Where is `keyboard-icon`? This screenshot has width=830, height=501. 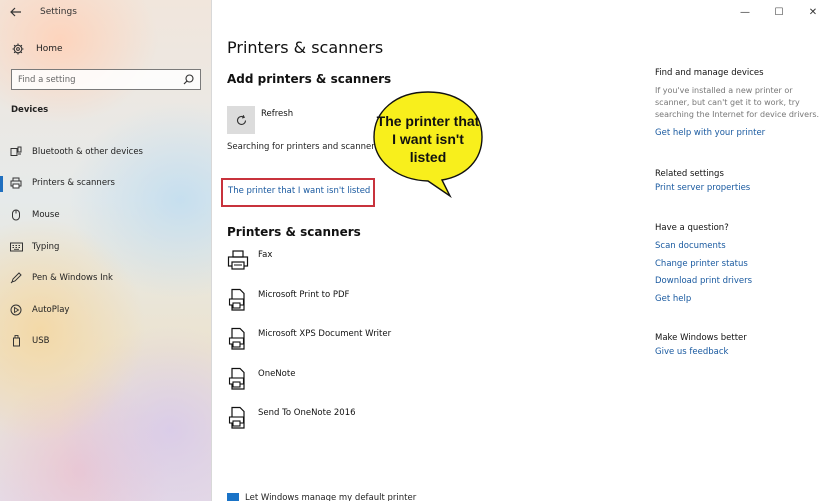 keyboard-icon is located at coordinates (16, 247).